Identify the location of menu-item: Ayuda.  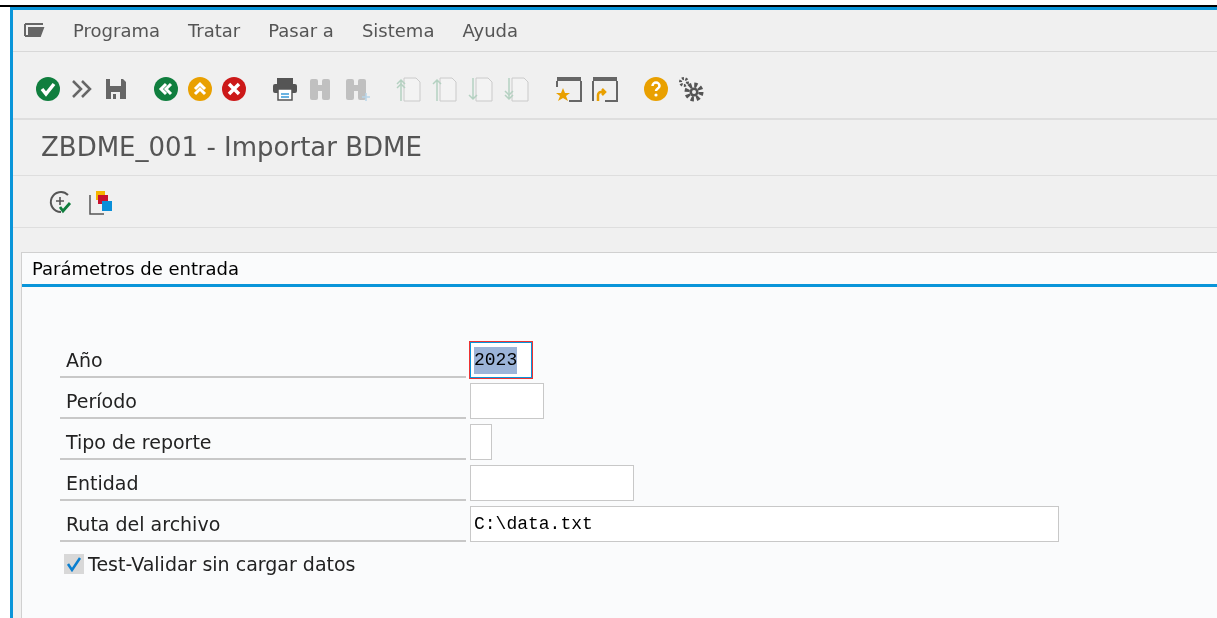
(490, 30).